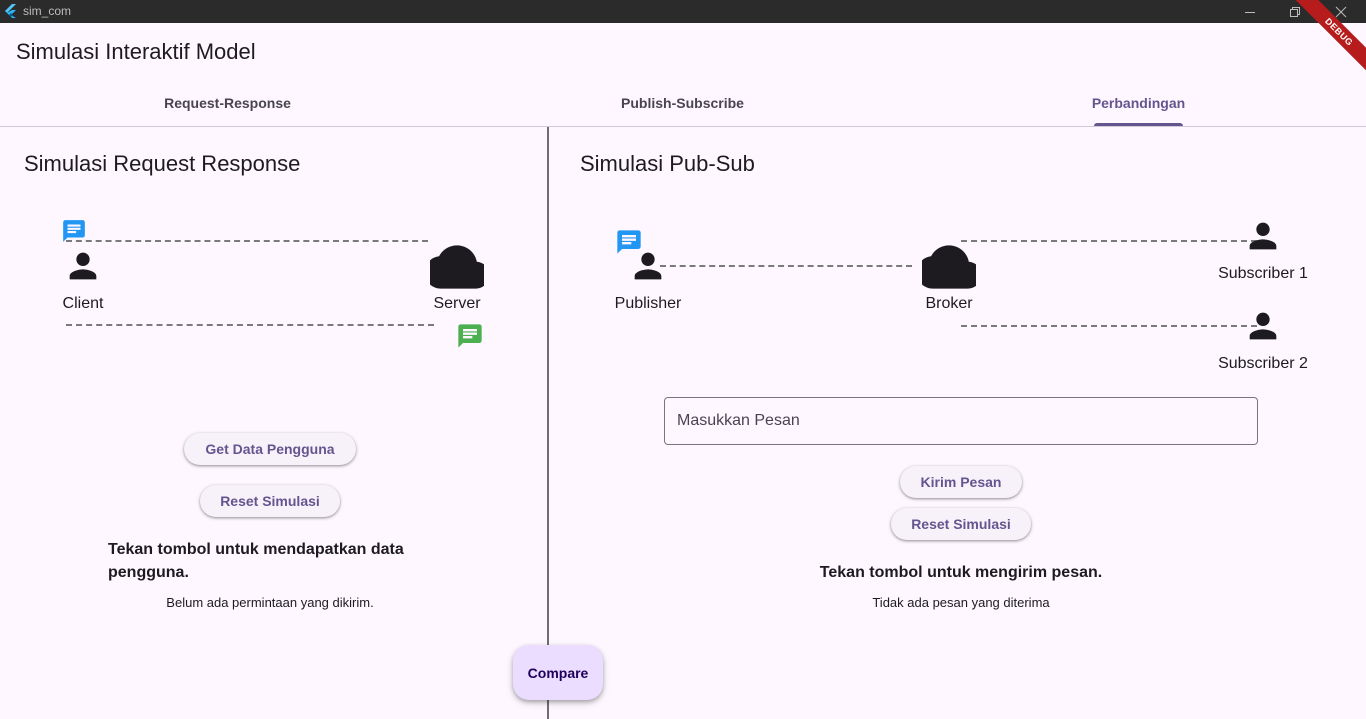 This screenshot has height=719, width=1366. Describe the element at coordinates (270, 602) in the screenshot. I see `request-response-status: Belum ada permintaan yang dikirim.` at that location.